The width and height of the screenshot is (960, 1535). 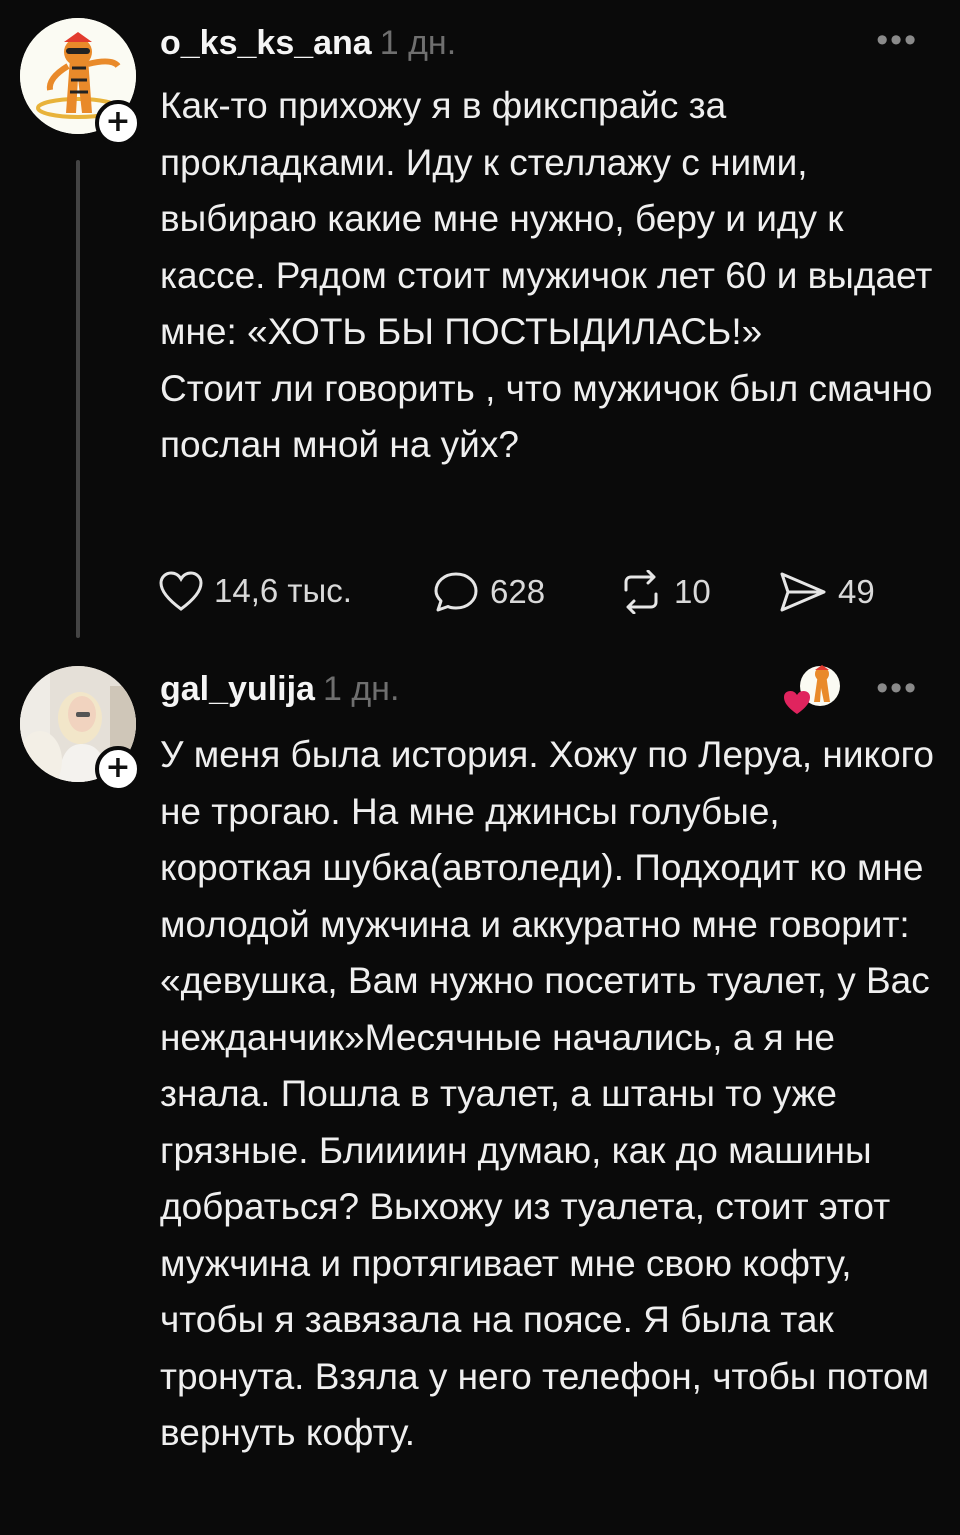 What do you see at coordinates (856, 591) in the screenshot?
I see `share-count: 49` at bounding box center [856, 591].